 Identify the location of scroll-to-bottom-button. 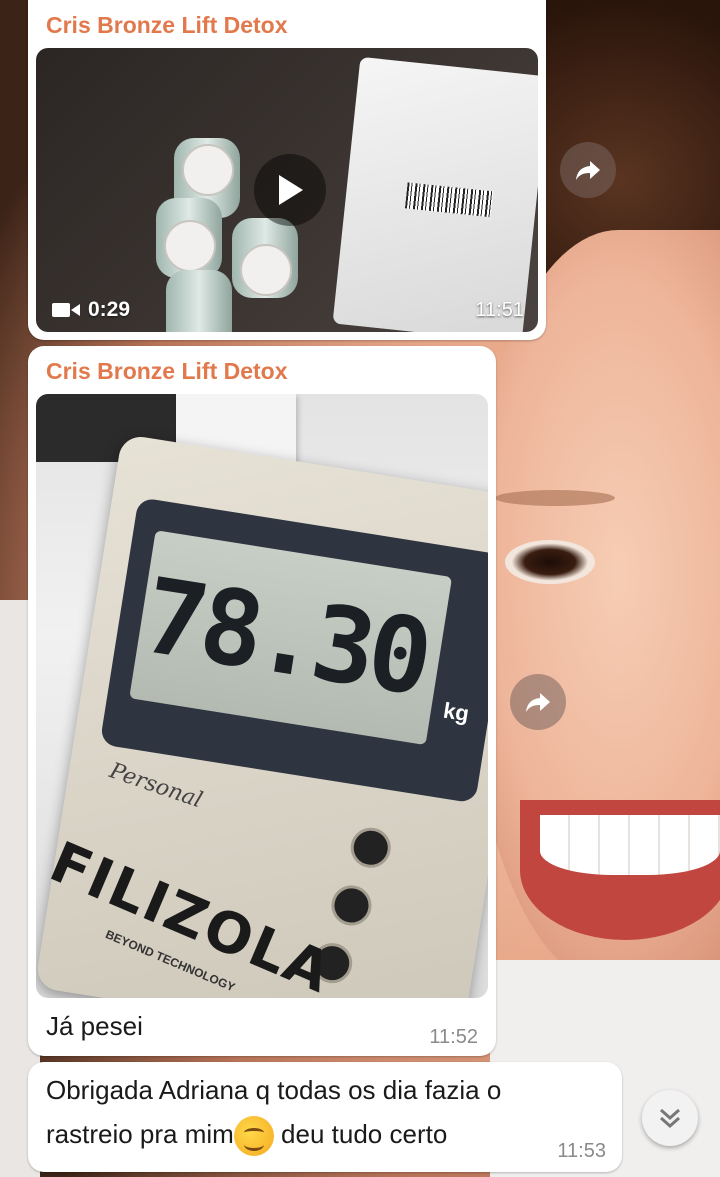
(670, 1118).